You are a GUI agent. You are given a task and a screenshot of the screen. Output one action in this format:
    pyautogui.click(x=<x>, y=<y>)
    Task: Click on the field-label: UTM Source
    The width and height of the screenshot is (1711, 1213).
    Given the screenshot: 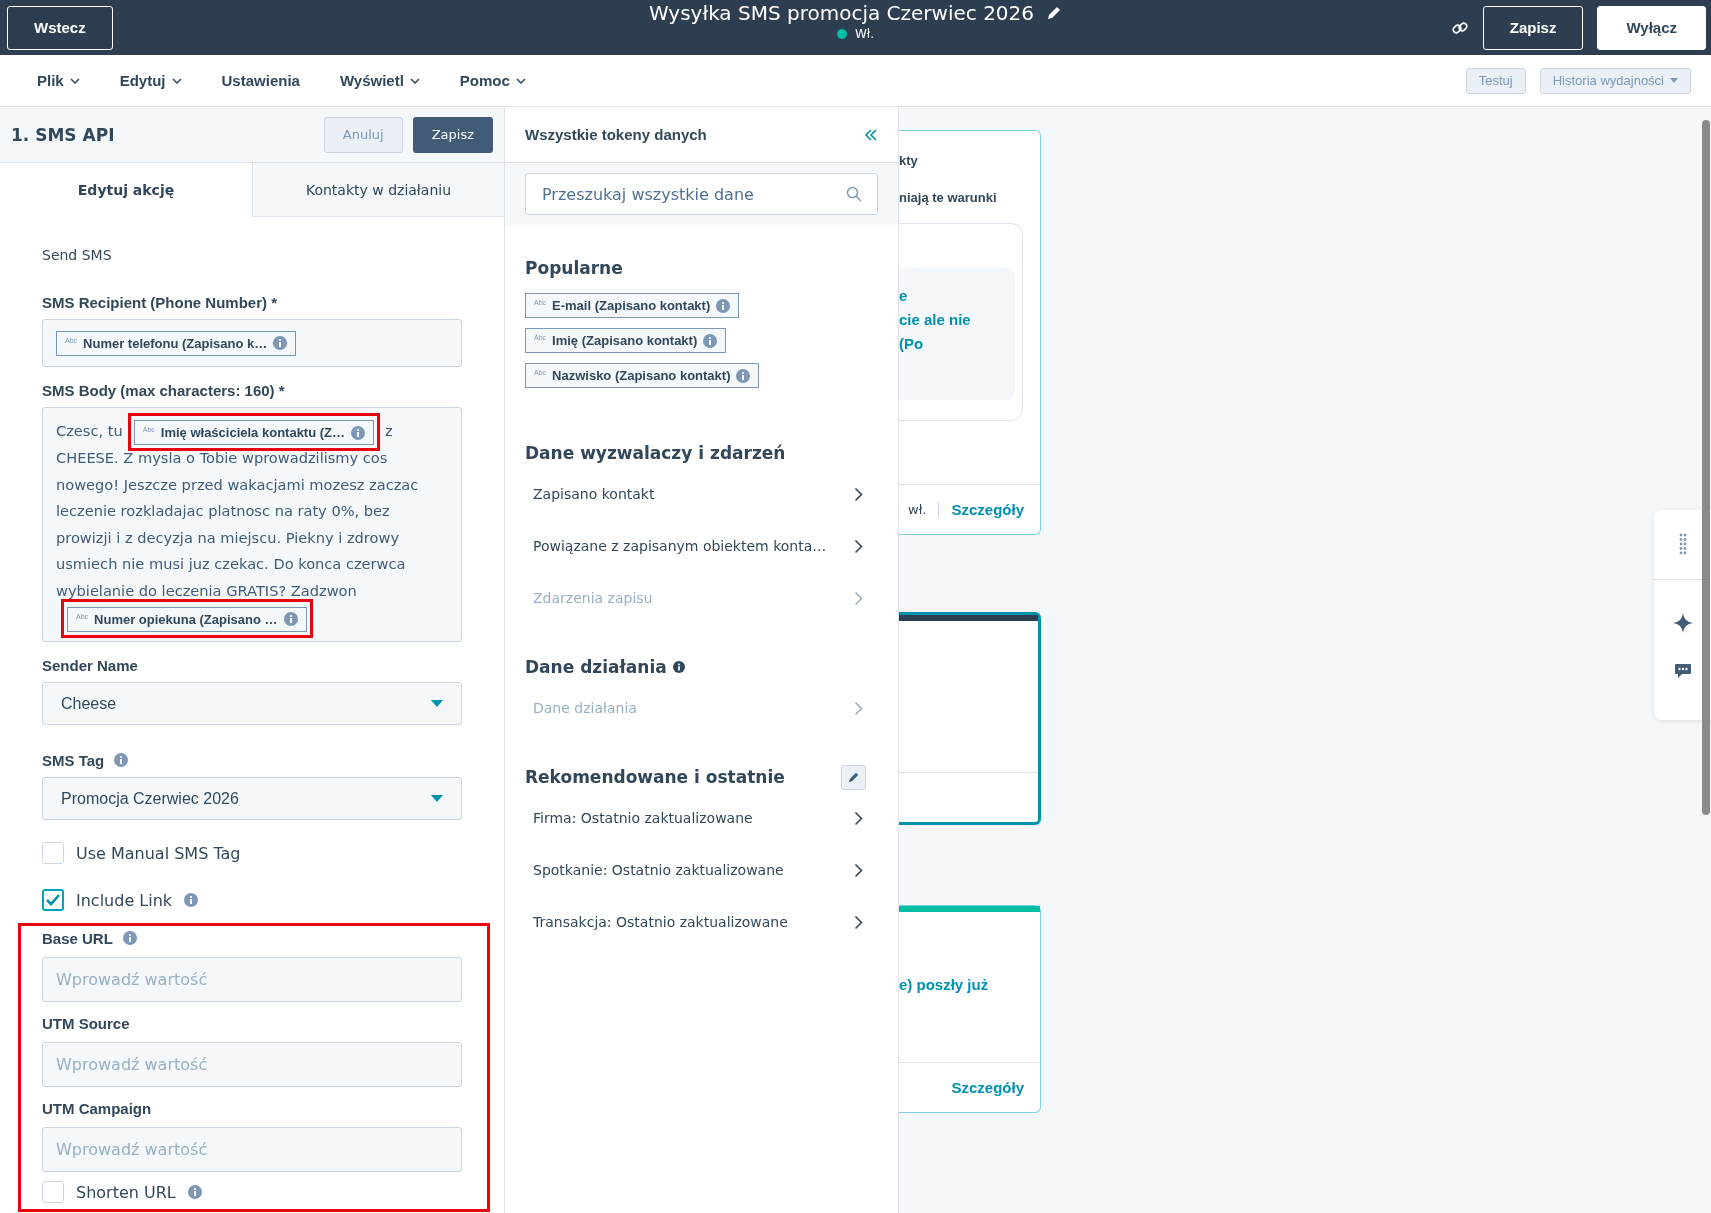 What is the action you would take?
    pyautogui.click(x=86, y=1023)
    